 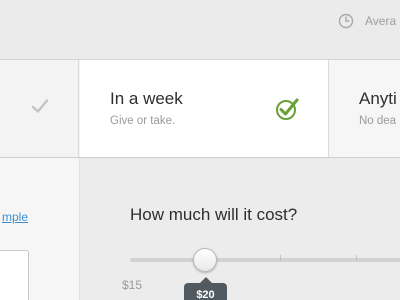 What do you see at coordinates (381, 21) in the screenshot?
I see `average-label: Avera` at bounding box center [381, 21].